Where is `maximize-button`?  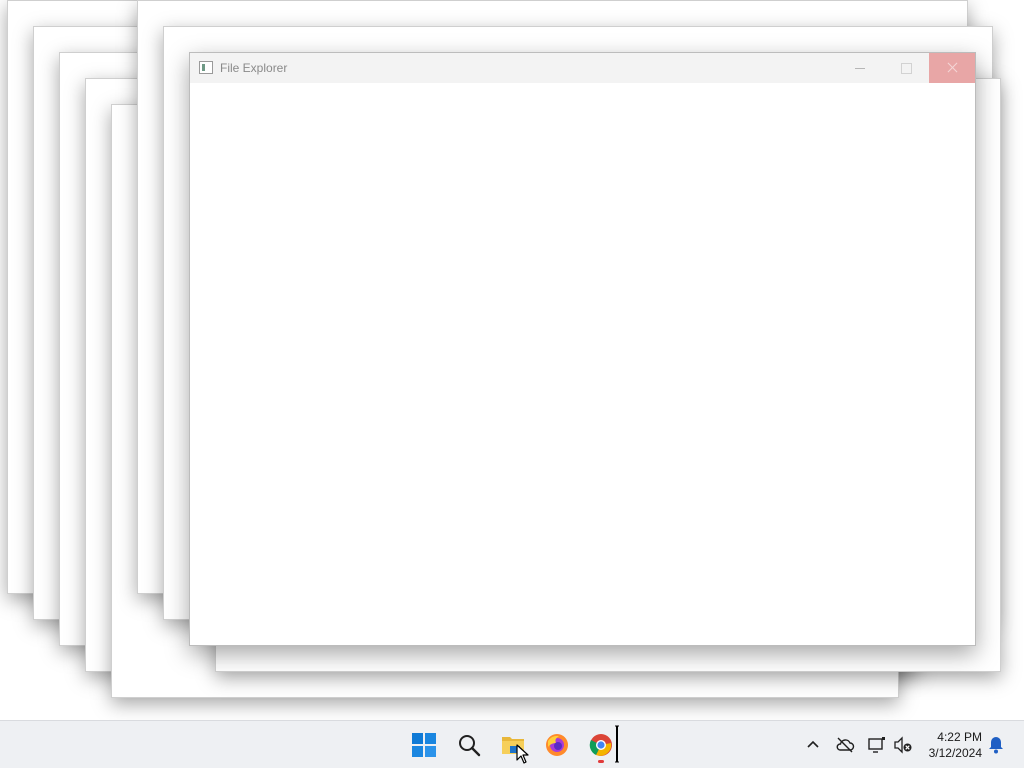 maximize-button is located at coordinates (906, 68).